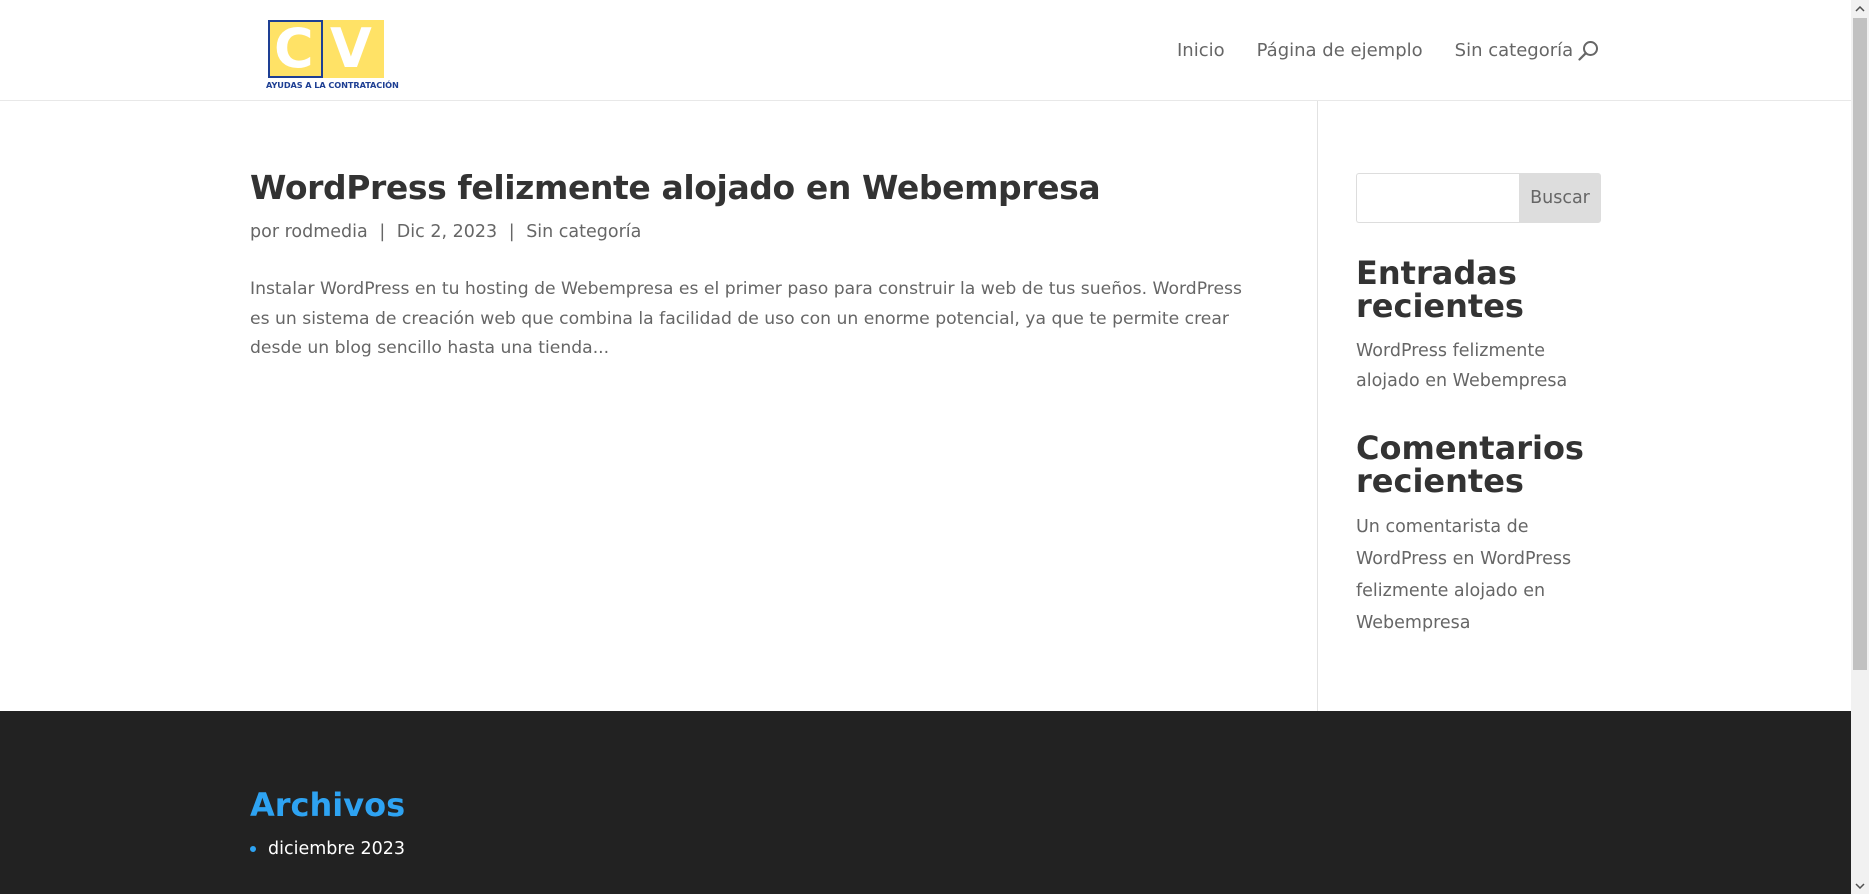 The width and height of the screenshot is (1869, 894). I want to click on post-meta-prefix: por, so click(265, 232).